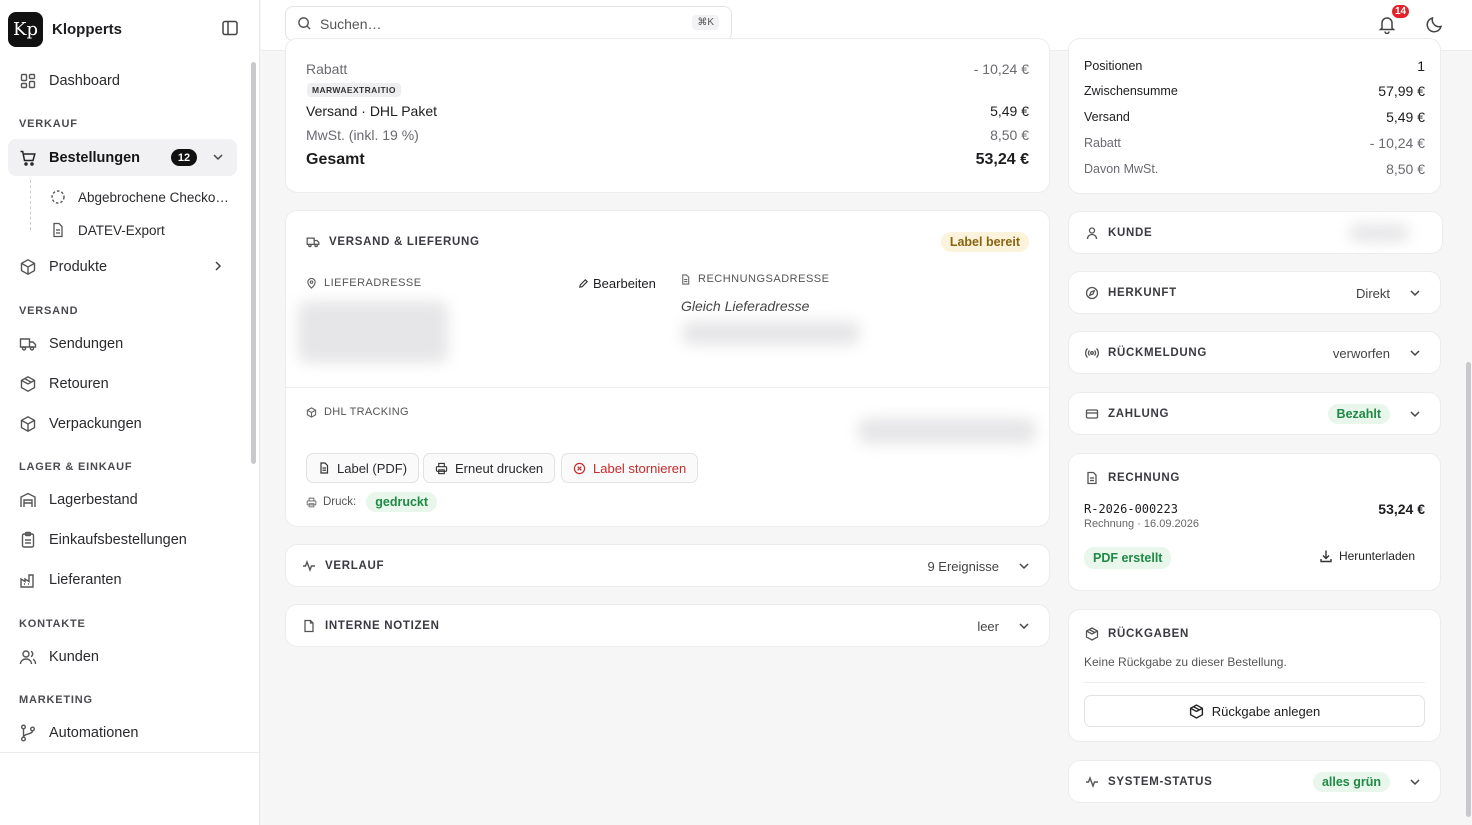  I want to click on search-box: ⌘K, so click(508, 23).